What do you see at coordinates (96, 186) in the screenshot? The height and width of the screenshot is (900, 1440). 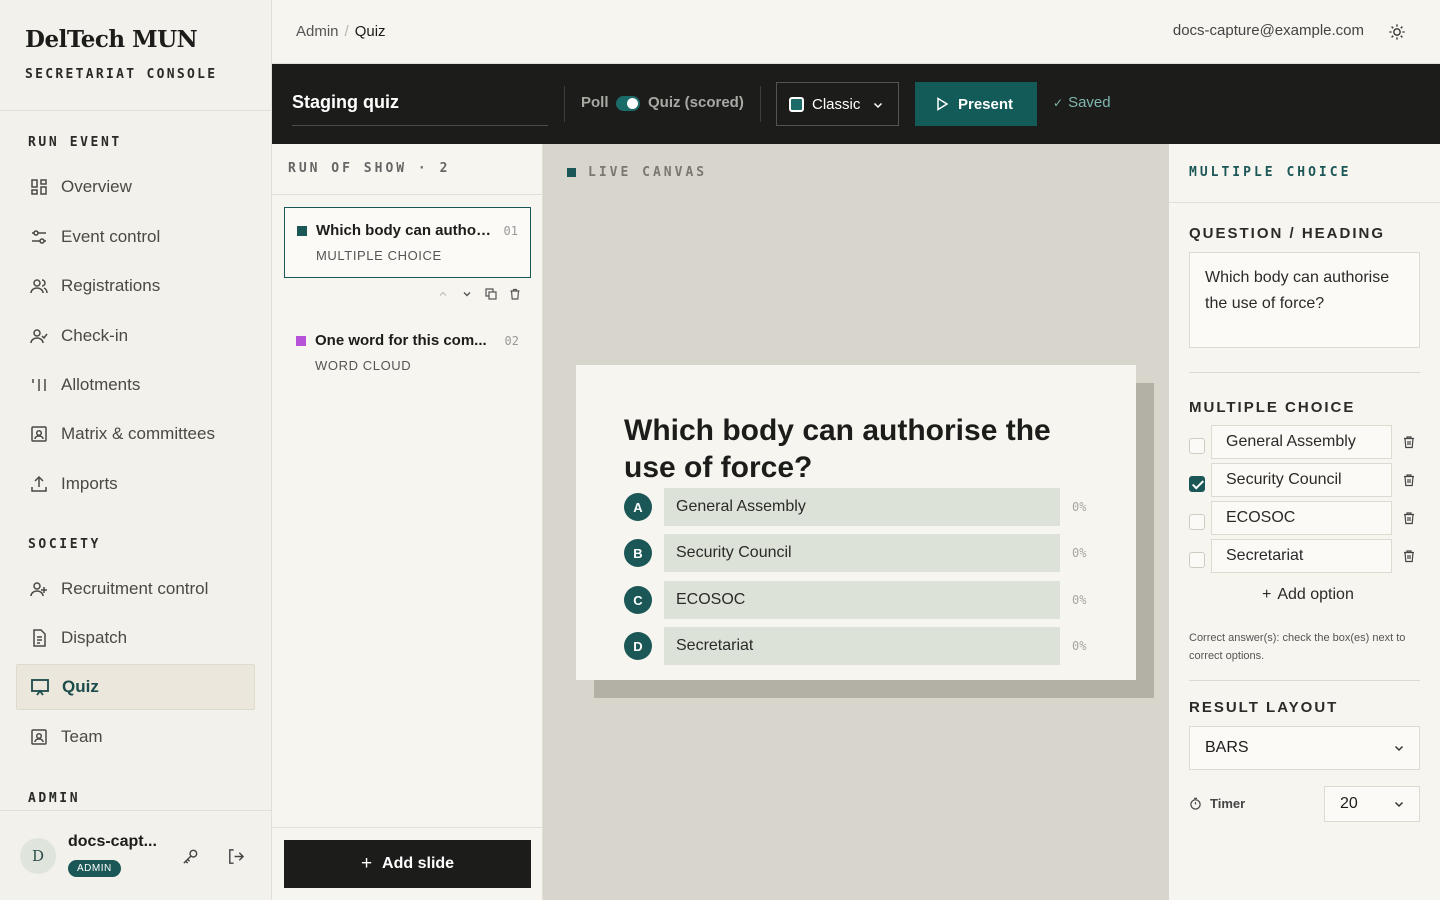 I see `sidebar-item-label: Overview` at bounding box center [96, 186].